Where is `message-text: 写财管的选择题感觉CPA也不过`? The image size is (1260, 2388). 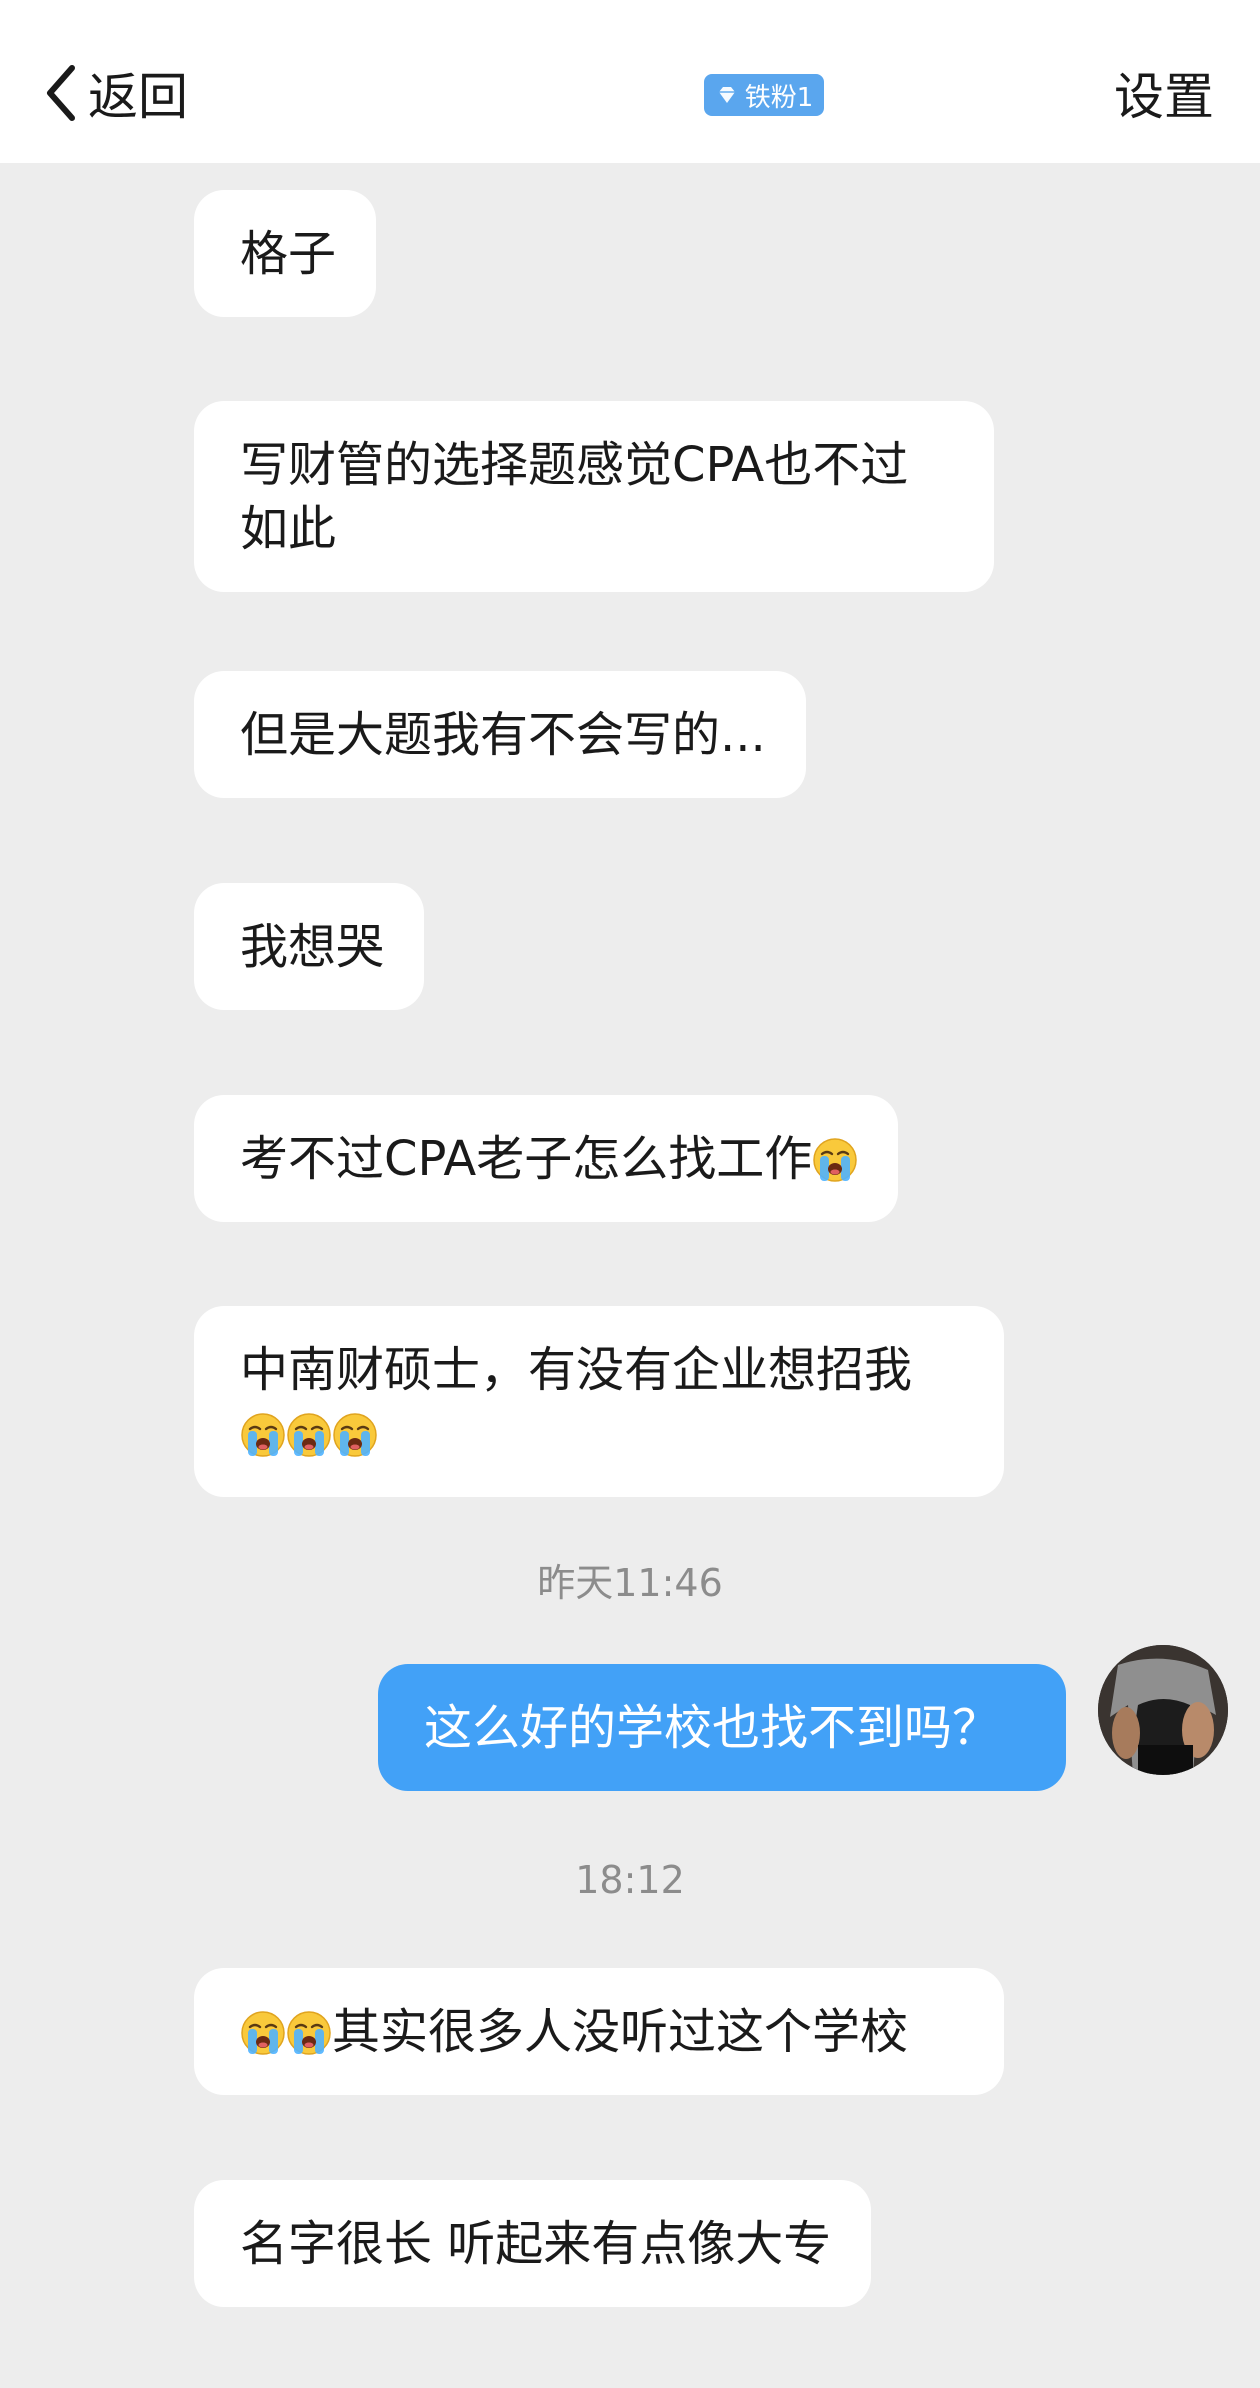
message-text: 写财管的选择题感觉CPA也不过 is located at coordinates (574, 465).